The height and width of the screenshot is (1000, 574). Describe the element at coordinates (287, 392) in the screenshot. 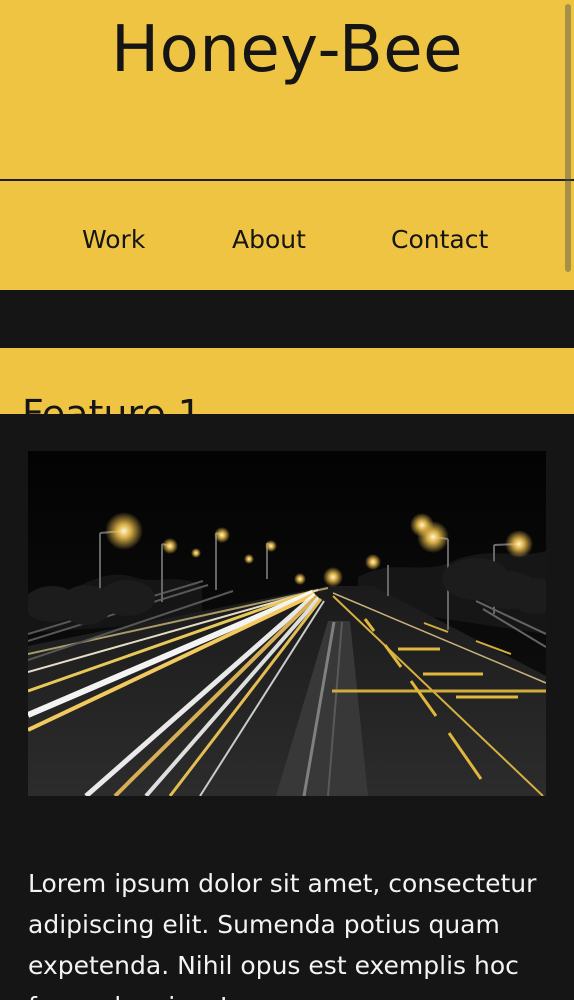

I see `feature-heading-bar: Feature 1` at that location.